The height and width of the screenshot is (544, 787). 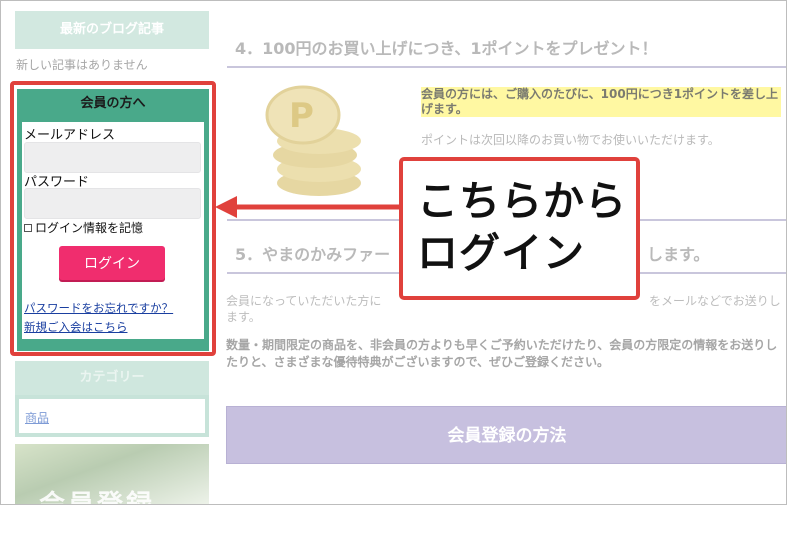 What do you see at coordinates (301, 116) in the screenshot?
I see `svg-text: P` at bounding box center [301, 116].